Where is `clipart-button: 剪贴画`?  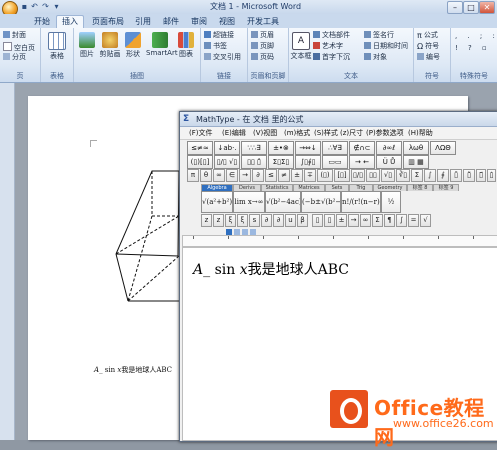
clipart-button: 剪贴画 is located at coordinates (110, 44).